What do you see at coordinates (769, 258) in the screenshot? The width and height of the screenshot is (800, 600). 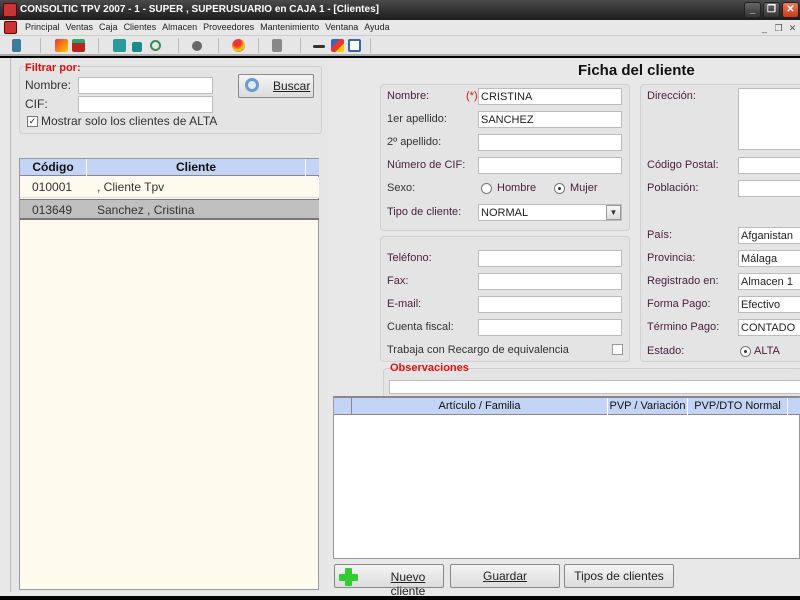 I see `provincia-input` at bounding box center [769, 258].